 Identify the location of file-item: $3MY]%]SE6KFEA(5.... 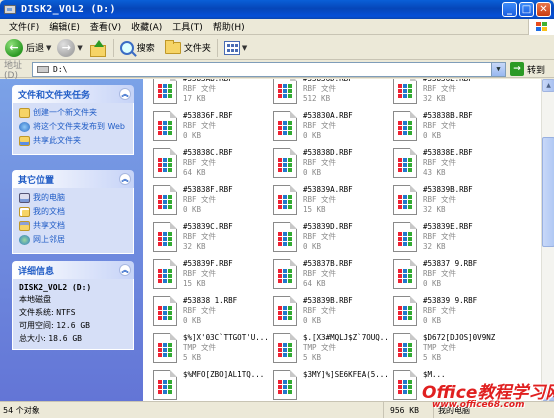
(327, 384).